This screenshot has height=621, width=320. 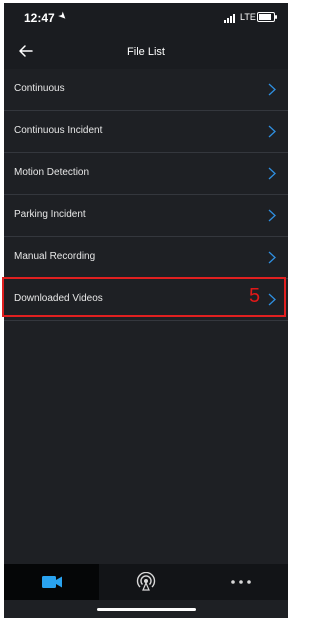 I want to click on list-item-continuous: Continuous, so click(x=146, y=90).